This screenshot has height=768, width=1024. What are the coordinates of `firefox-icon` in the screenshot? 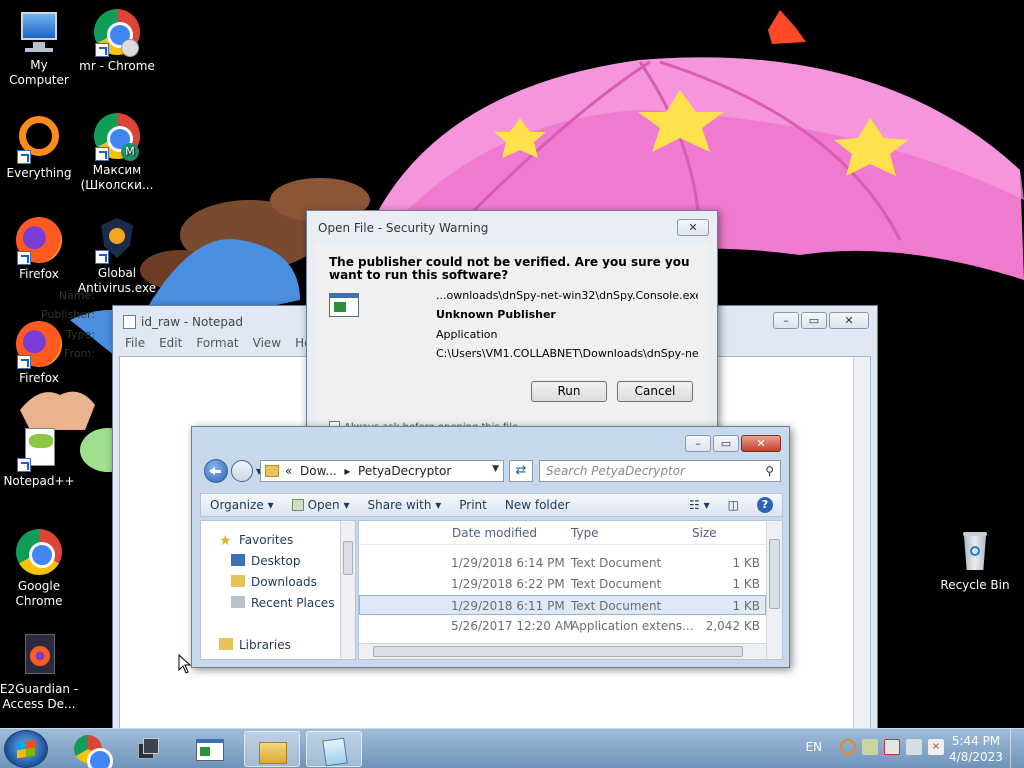 It's located at (39, 241).